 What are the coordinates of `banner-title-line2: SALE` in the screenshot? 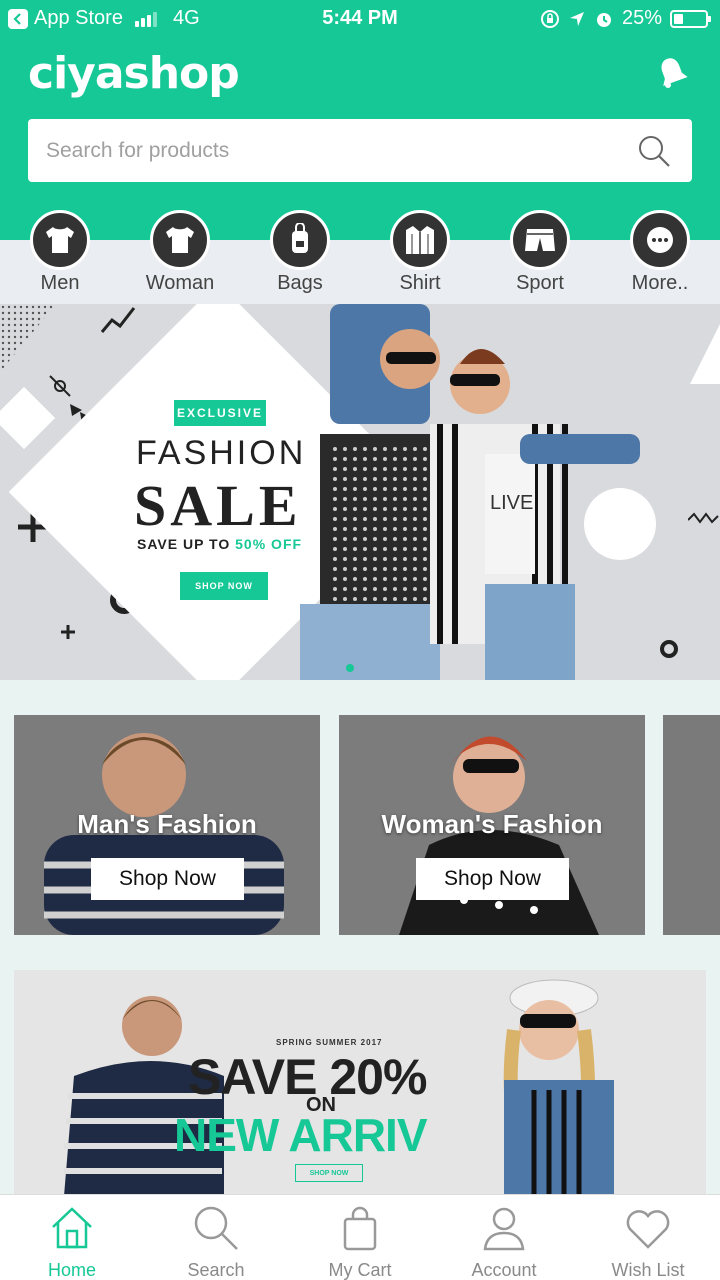 It's located at (218, 505).